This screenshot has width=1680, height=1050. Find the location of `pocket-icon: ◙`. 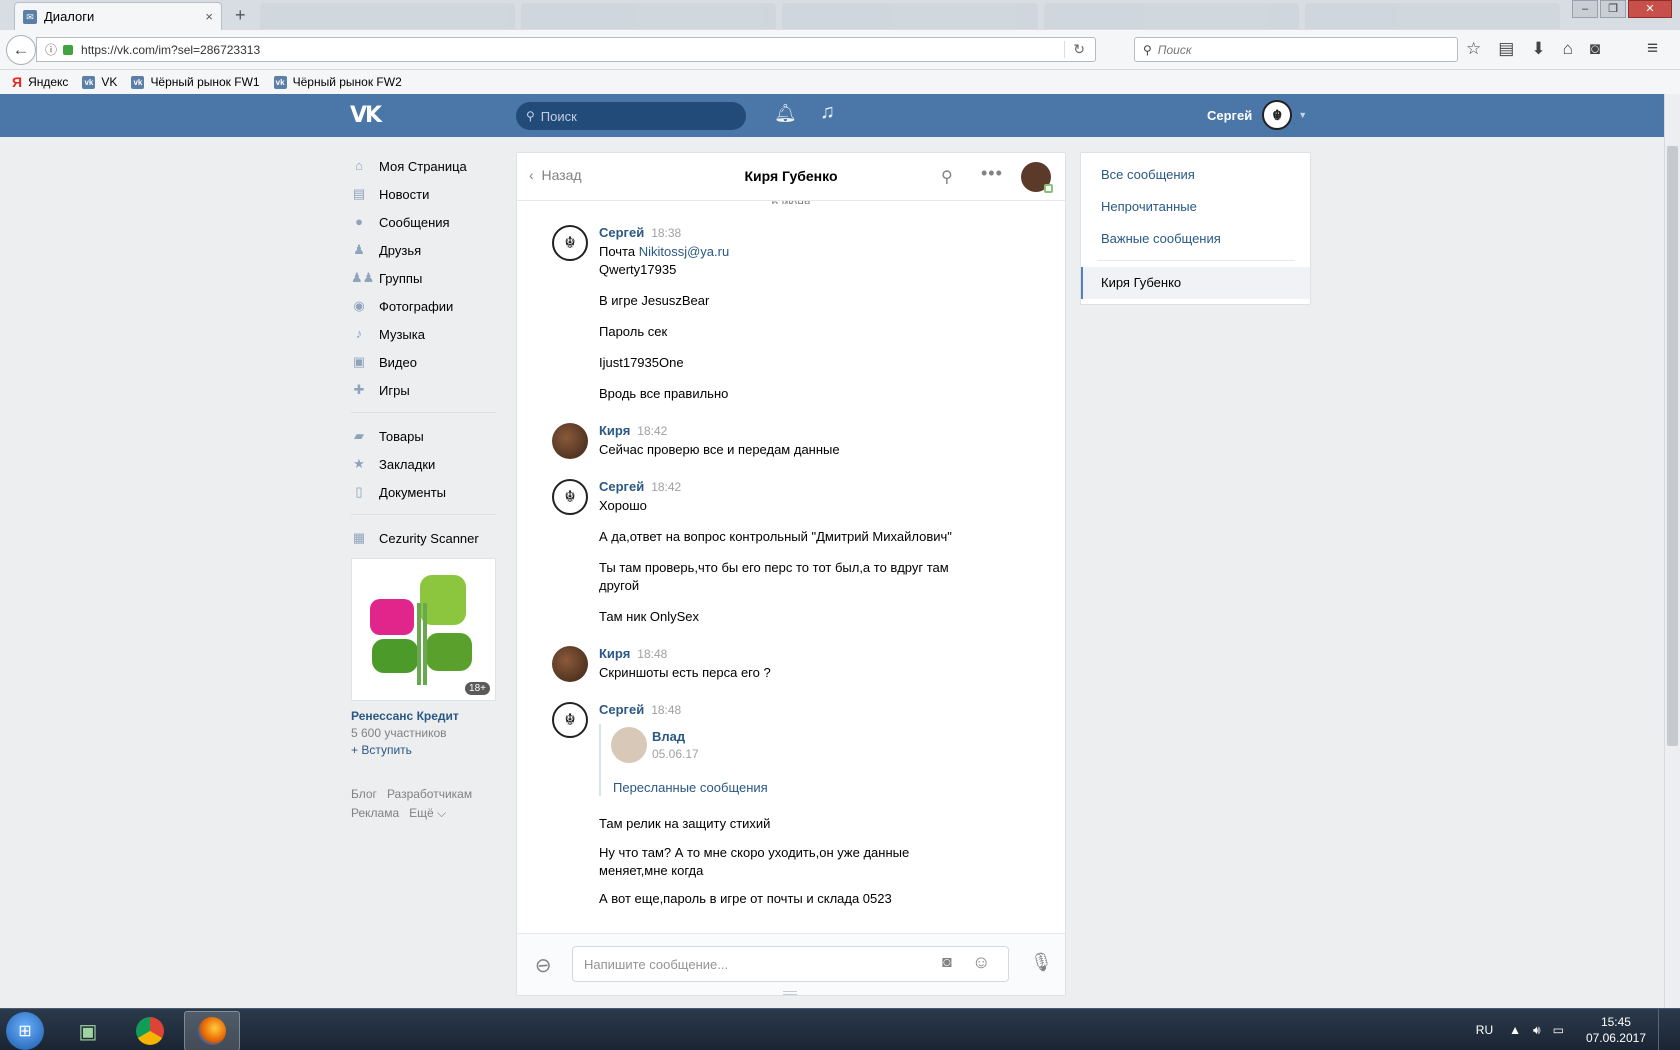

pocket-icon: ◙ is located at coordinates (1595, 49).